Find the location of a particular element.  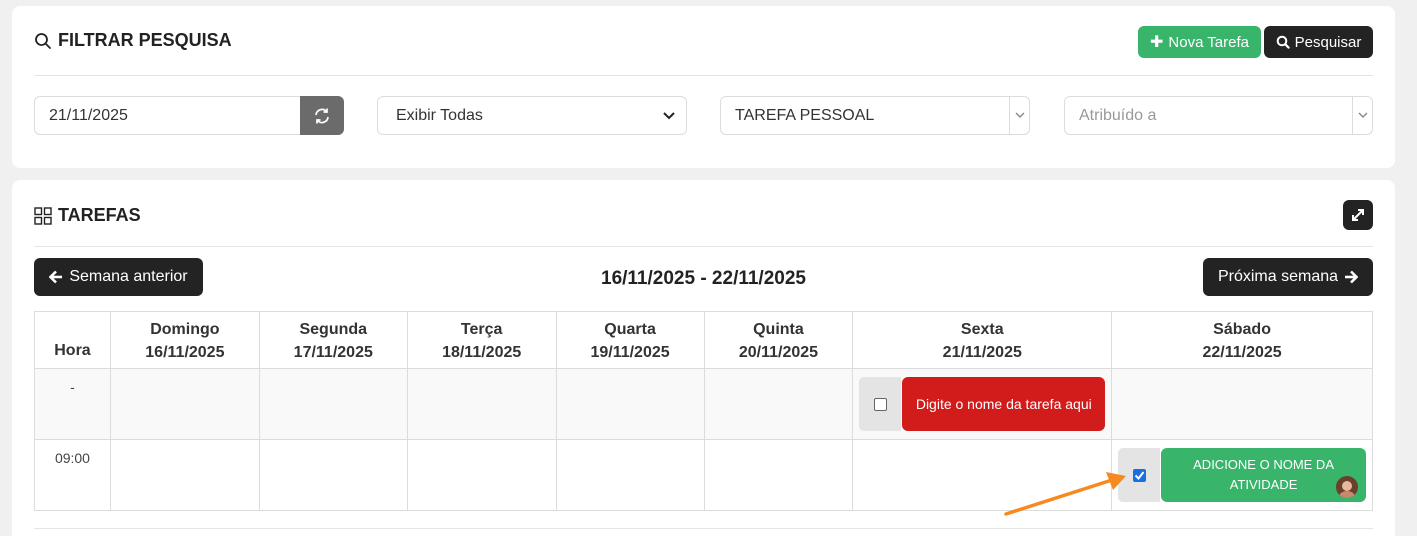

refresh-icon is located at coordinates (322, 115).